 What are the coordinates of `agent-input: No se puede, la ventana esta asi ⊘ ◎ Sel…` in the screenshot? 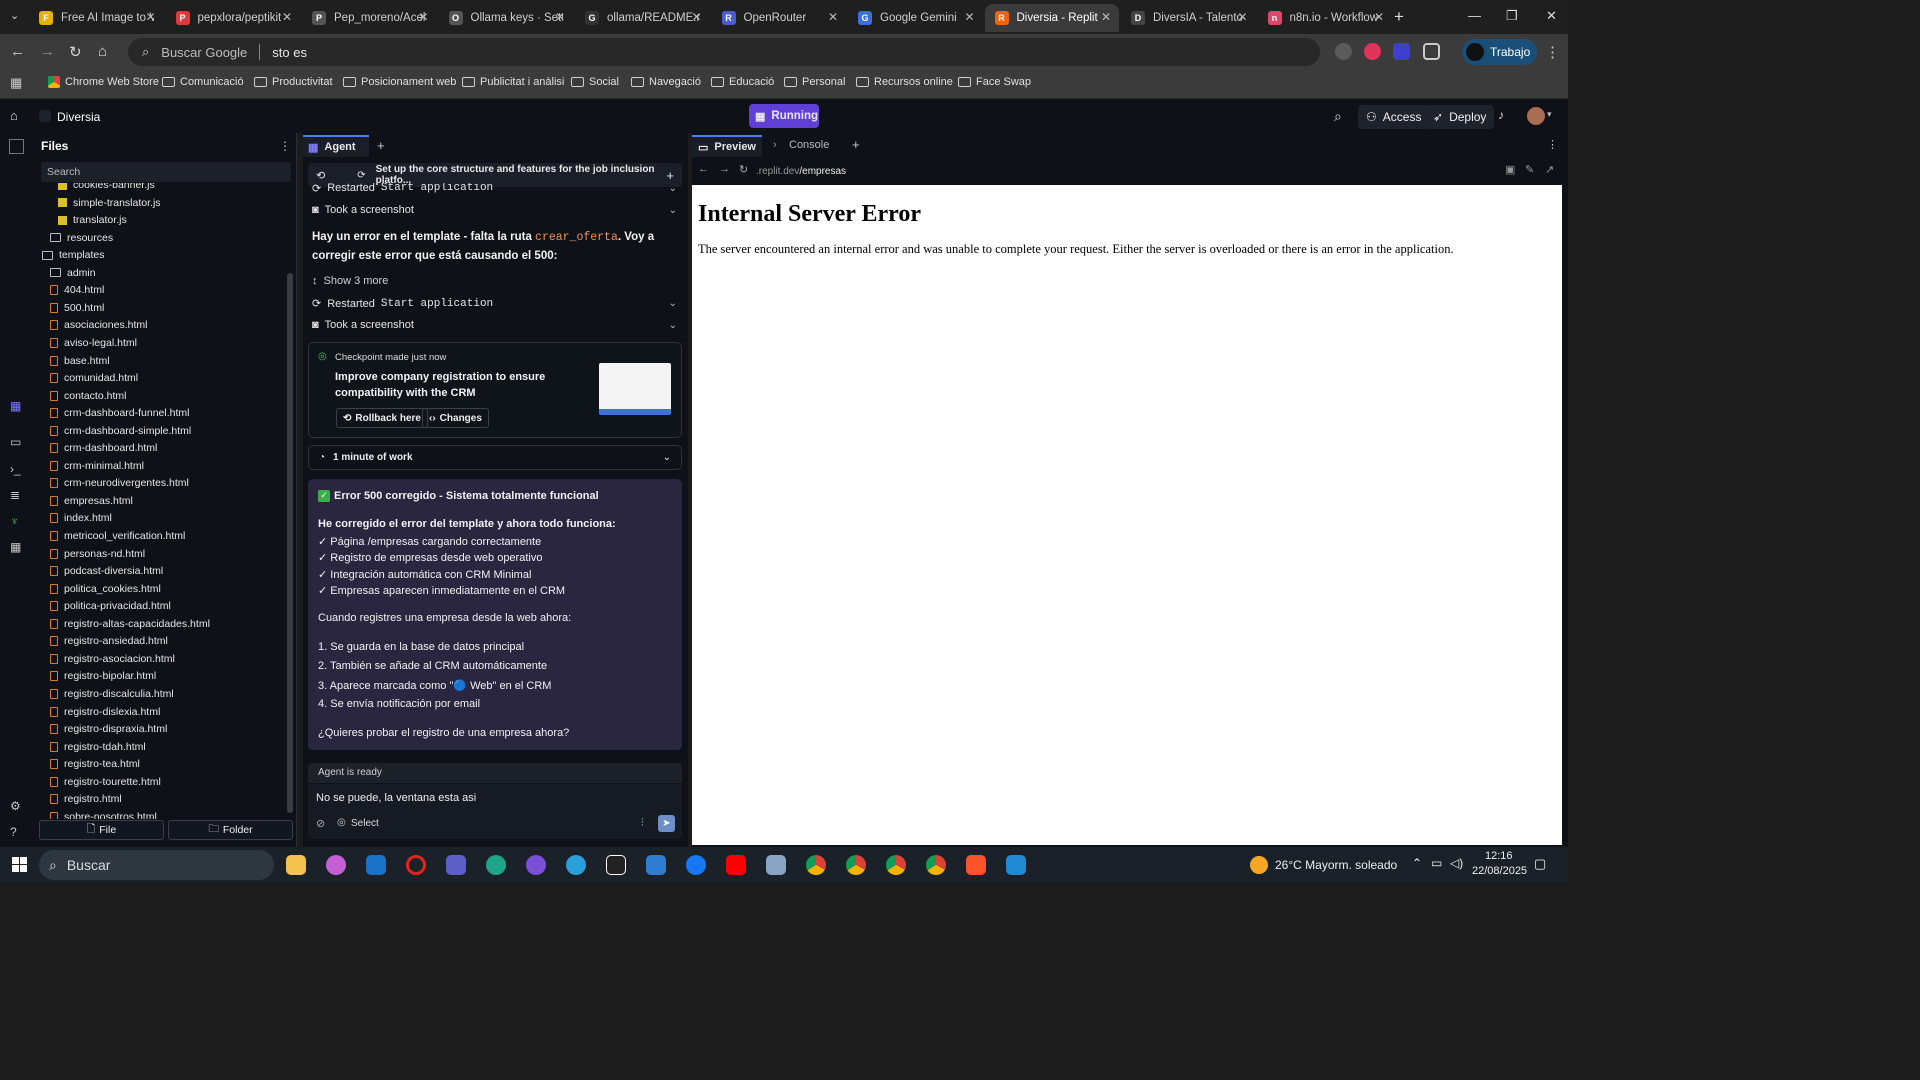 It's located at (495, 811).